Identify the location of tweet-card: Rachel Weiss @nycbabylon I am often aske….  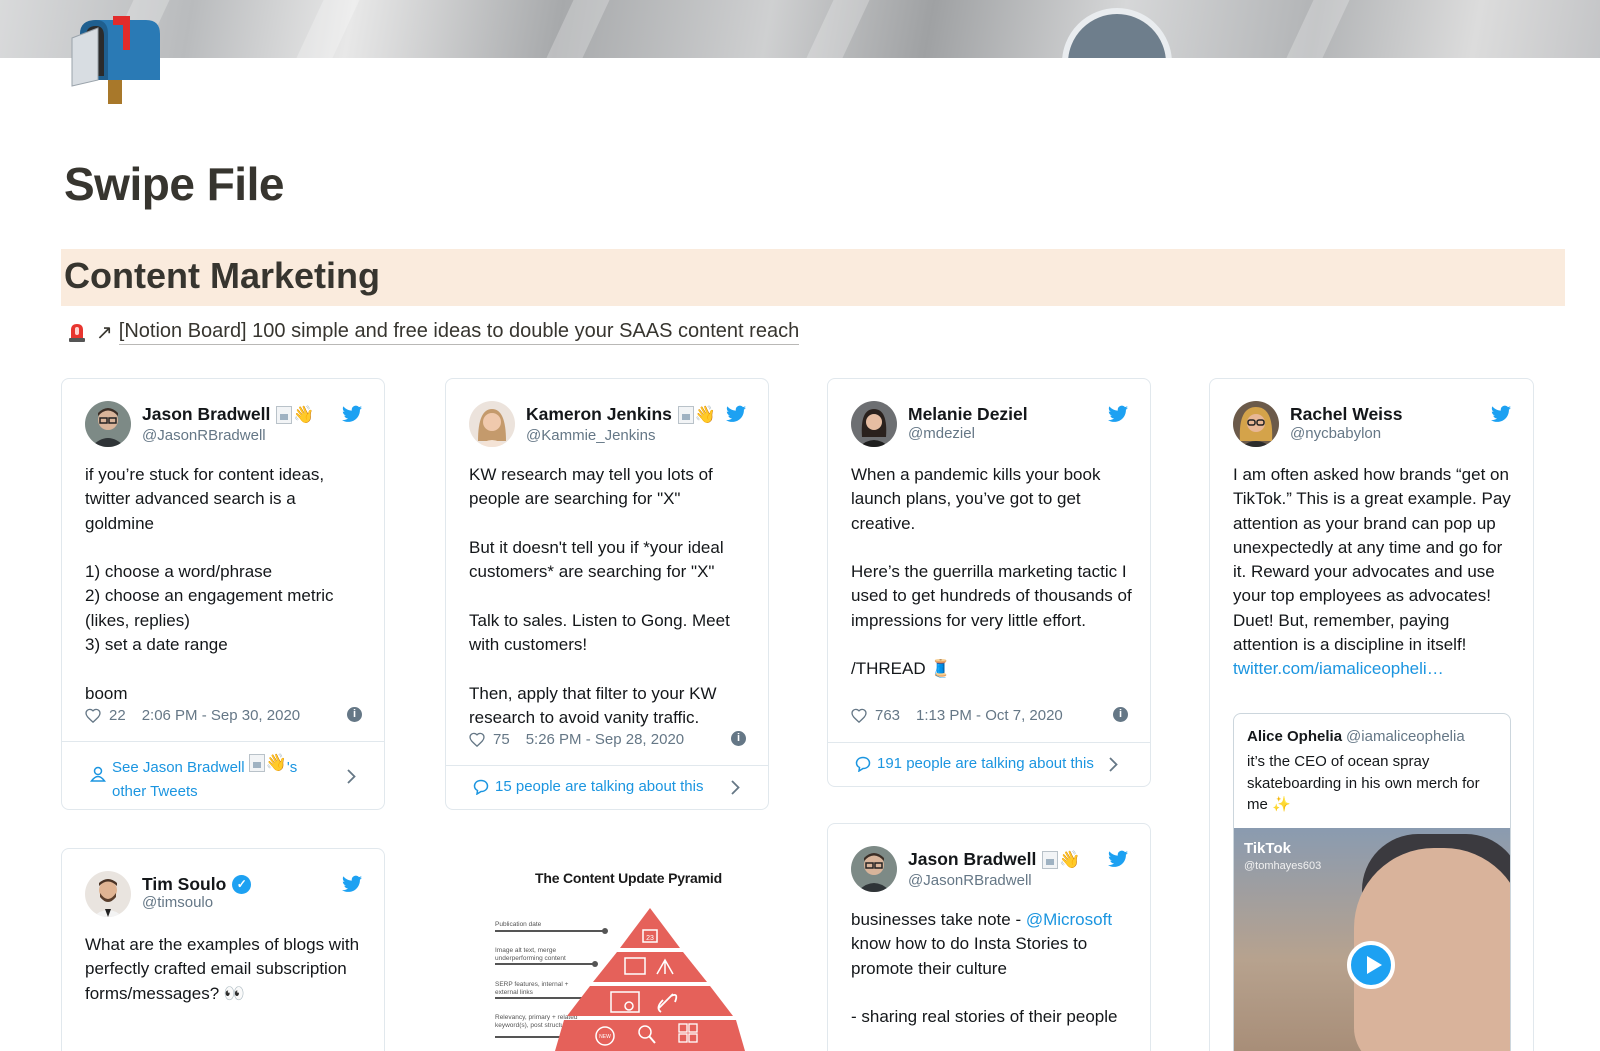
(1371, 714).